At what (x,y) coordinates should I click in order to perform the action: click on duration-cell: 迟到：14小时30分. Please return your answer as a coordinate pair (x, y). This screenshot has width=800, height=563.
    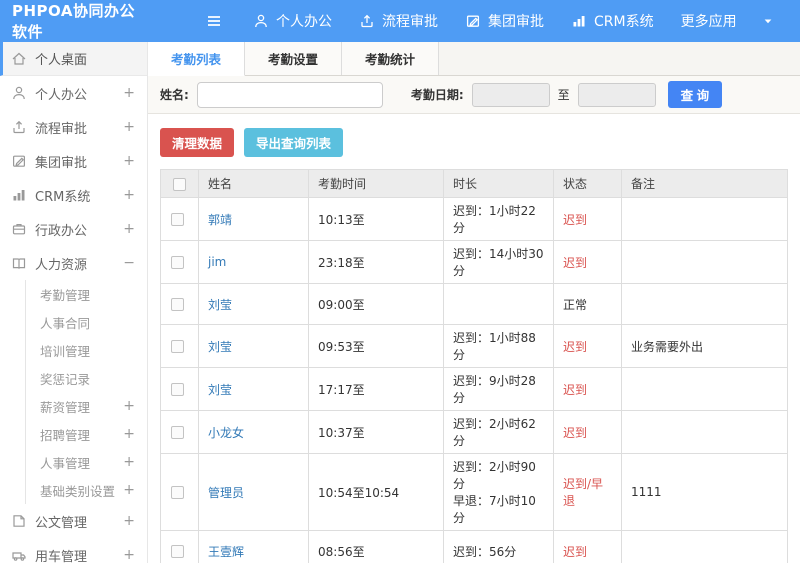
    Looking at the image, I should click on (498, 262).